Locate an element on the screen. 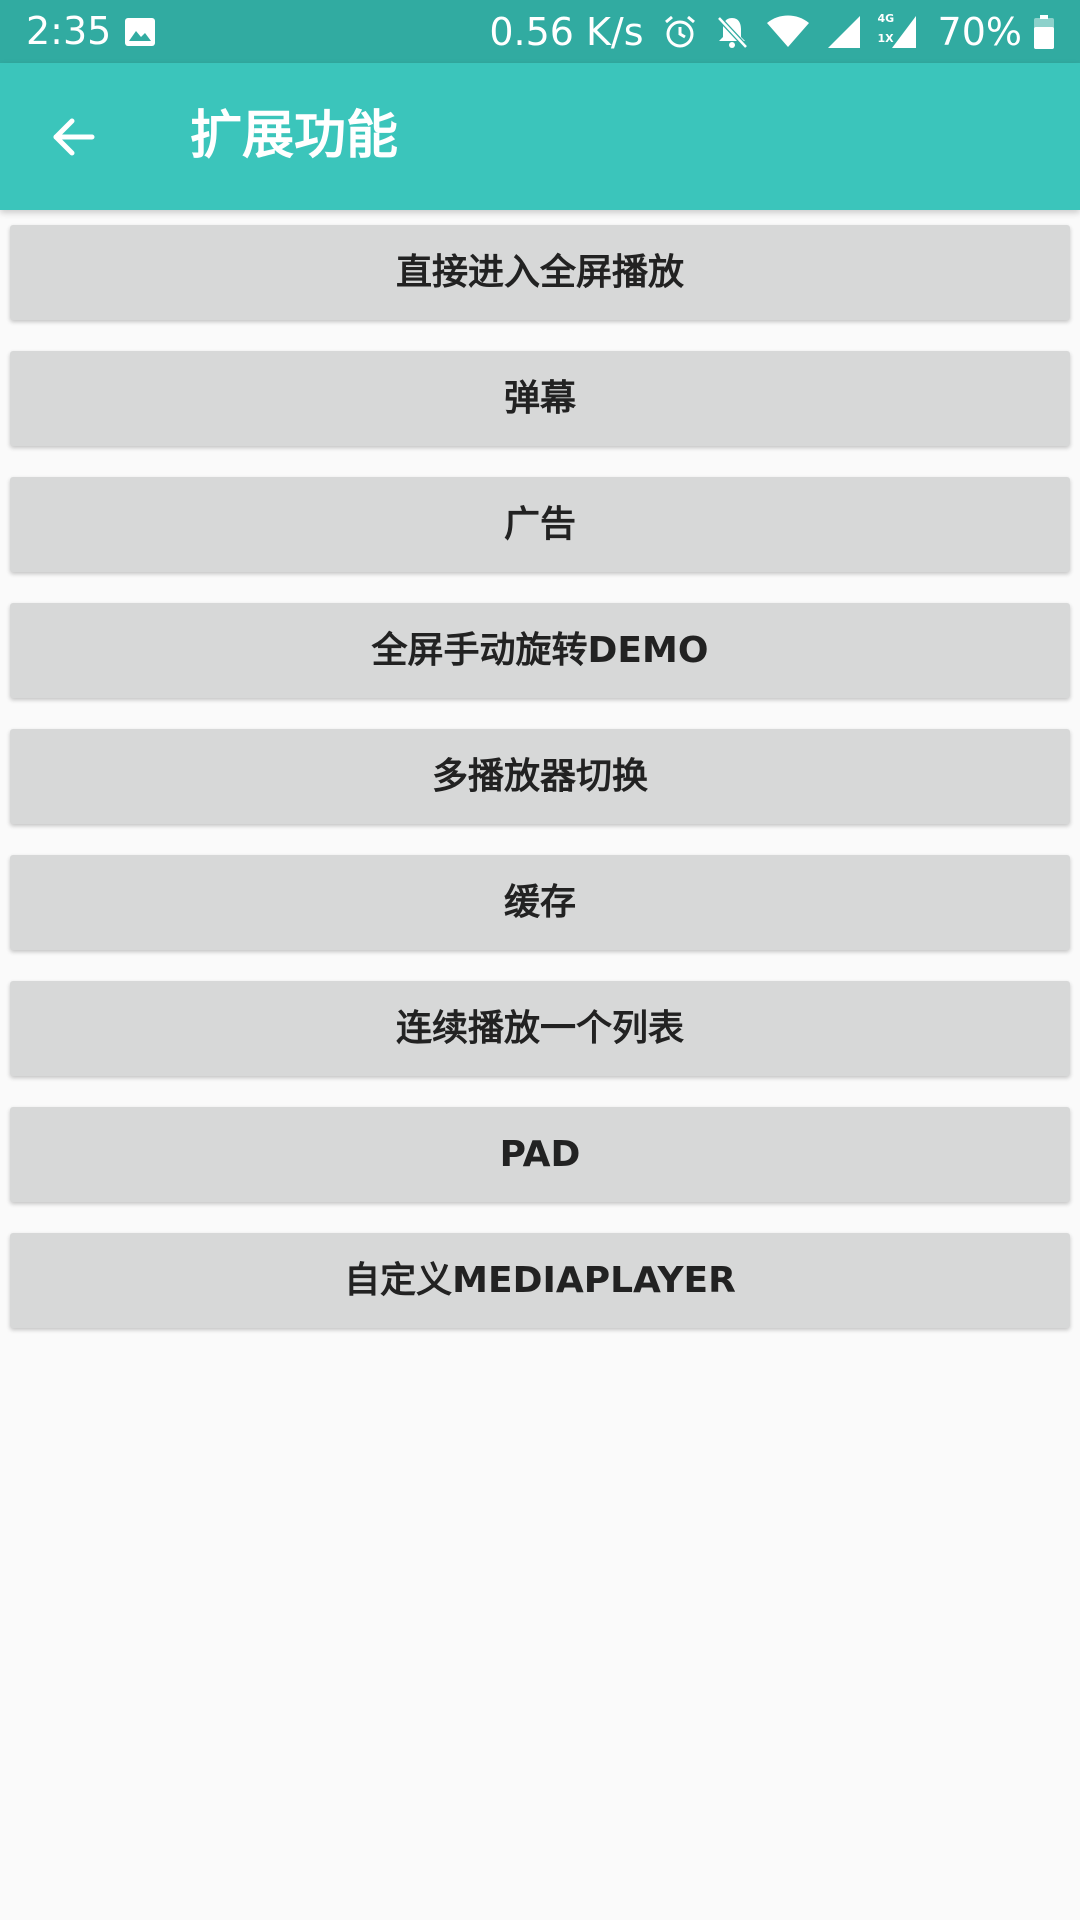  fullscreen-play-button: 直接进入全屏播放 is located at coordinates (540, 272).